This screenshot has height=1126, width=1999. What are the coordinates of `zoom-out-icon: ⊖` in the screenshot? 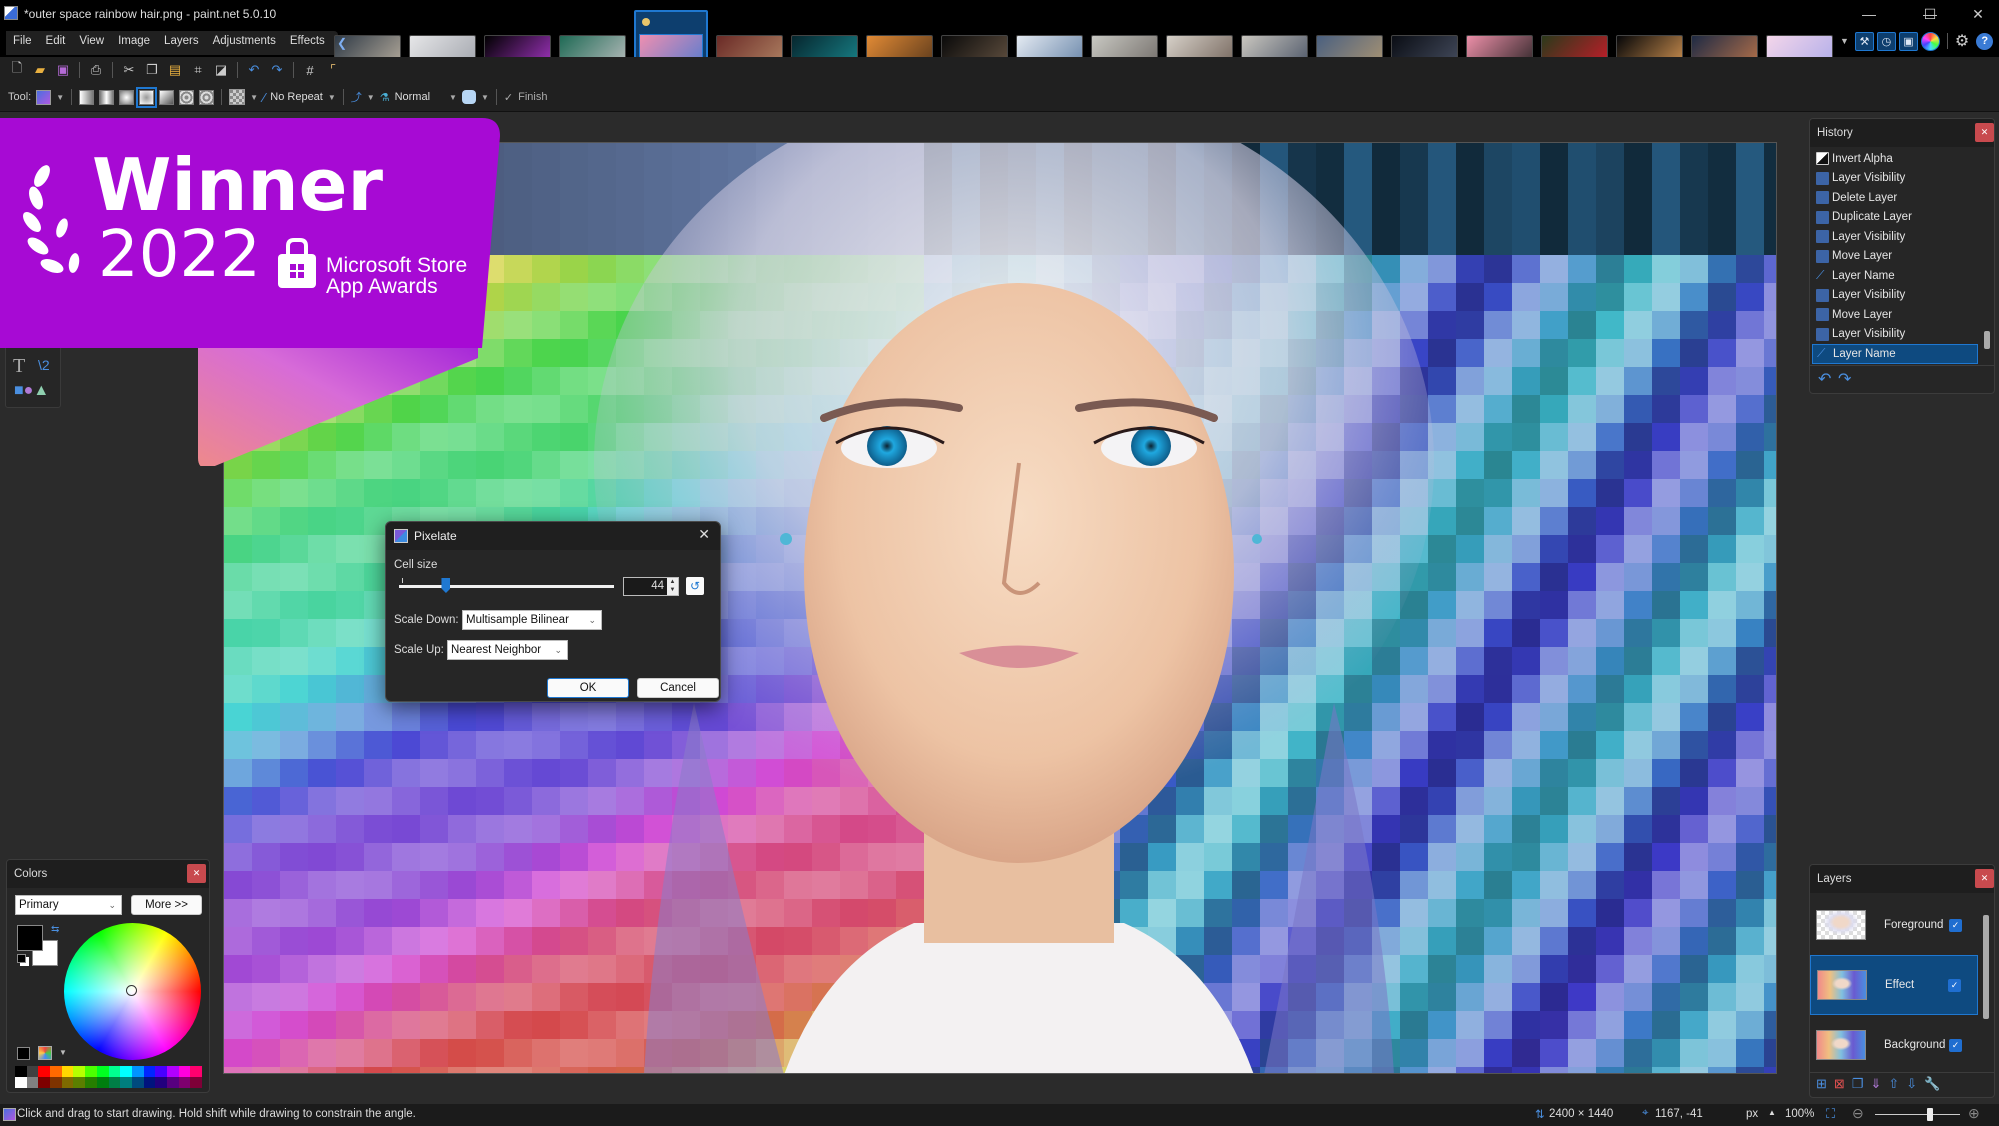 It's located at (1858, 1113).